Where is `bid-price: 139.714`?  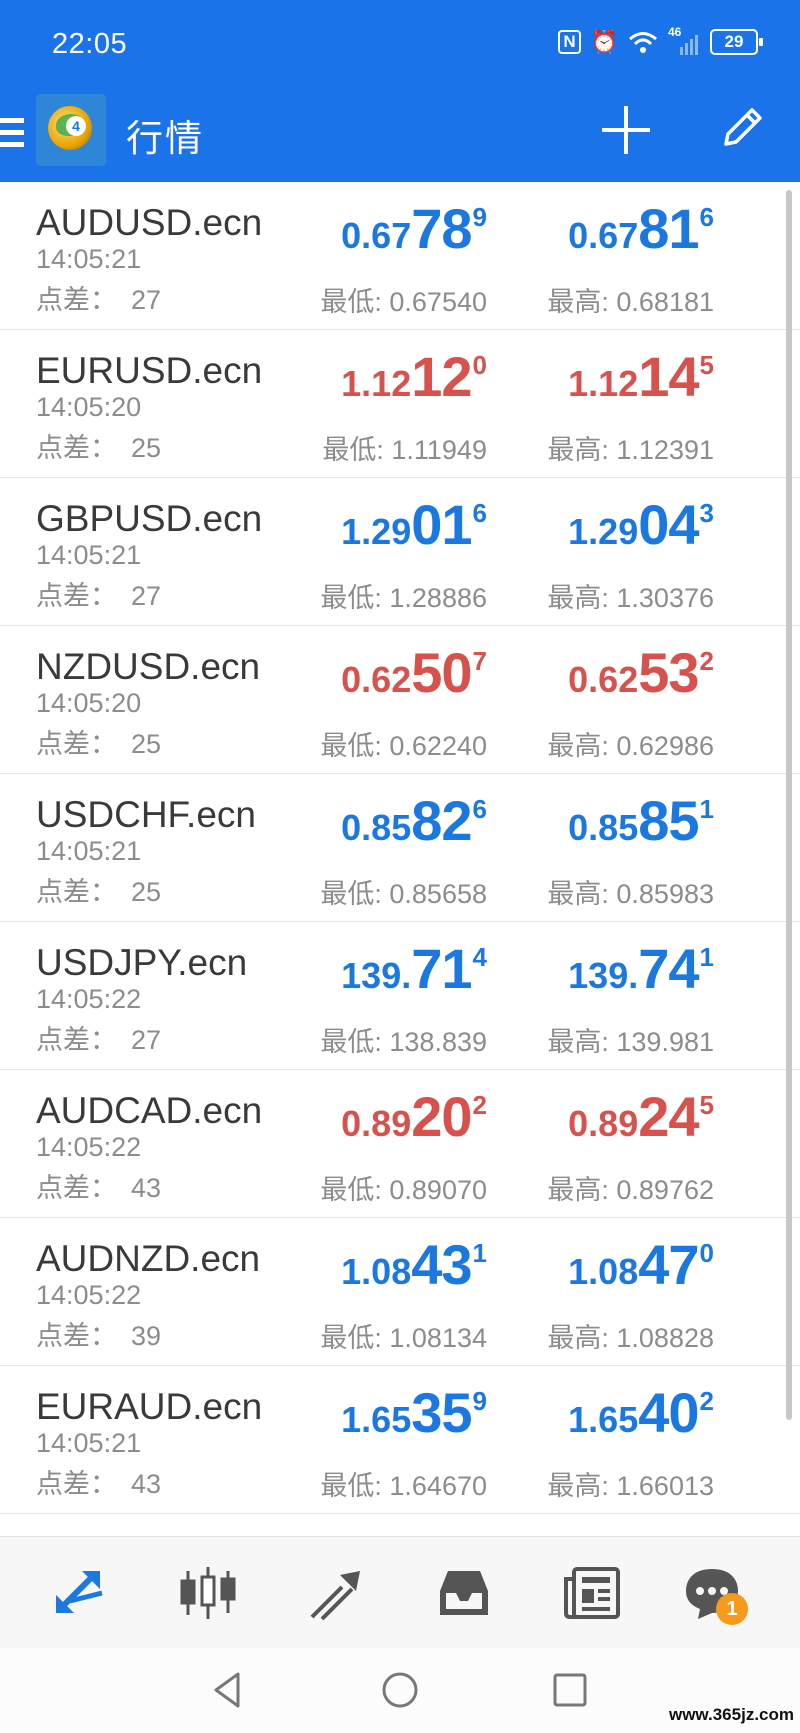
bid-price: 139.714 is located at coordinates (414, 968).